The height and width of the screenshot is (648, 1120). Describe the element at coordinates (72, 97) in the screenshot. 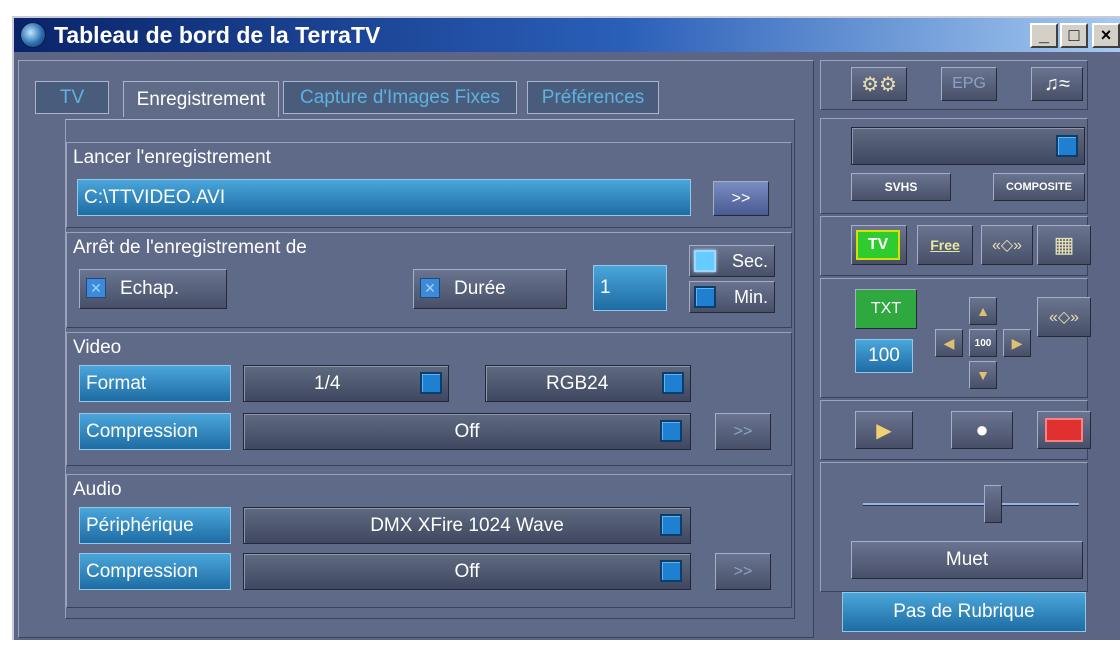

I see `tab-tv: TV` at that location.